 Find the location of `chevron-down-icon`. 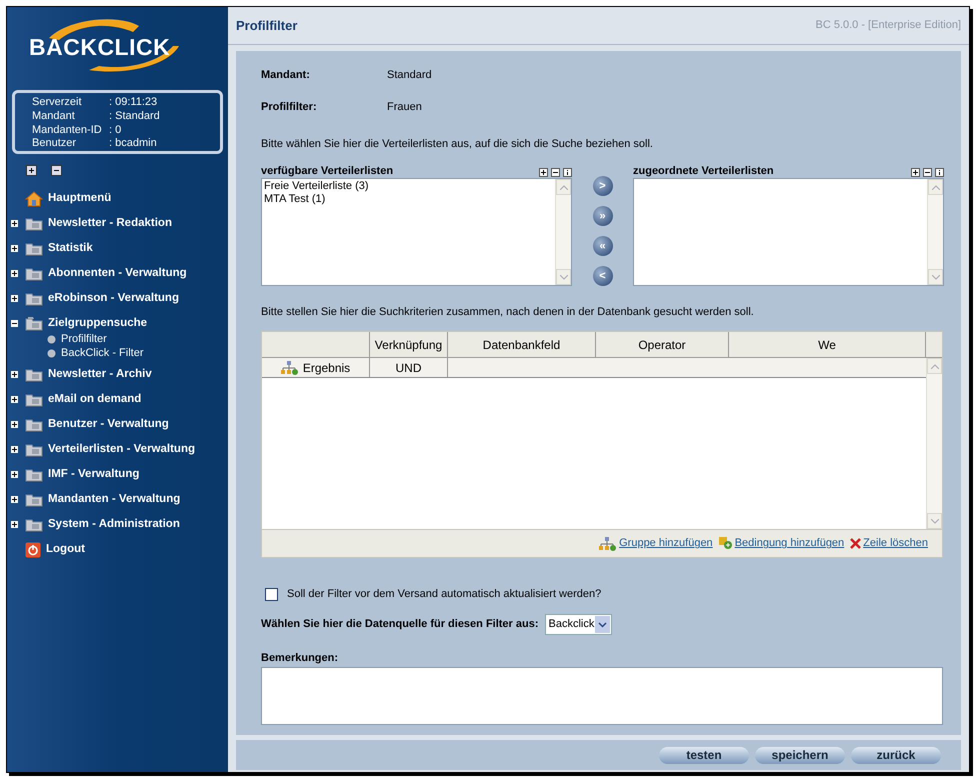

chevron-down-icon is located at coordinates (602, 624).